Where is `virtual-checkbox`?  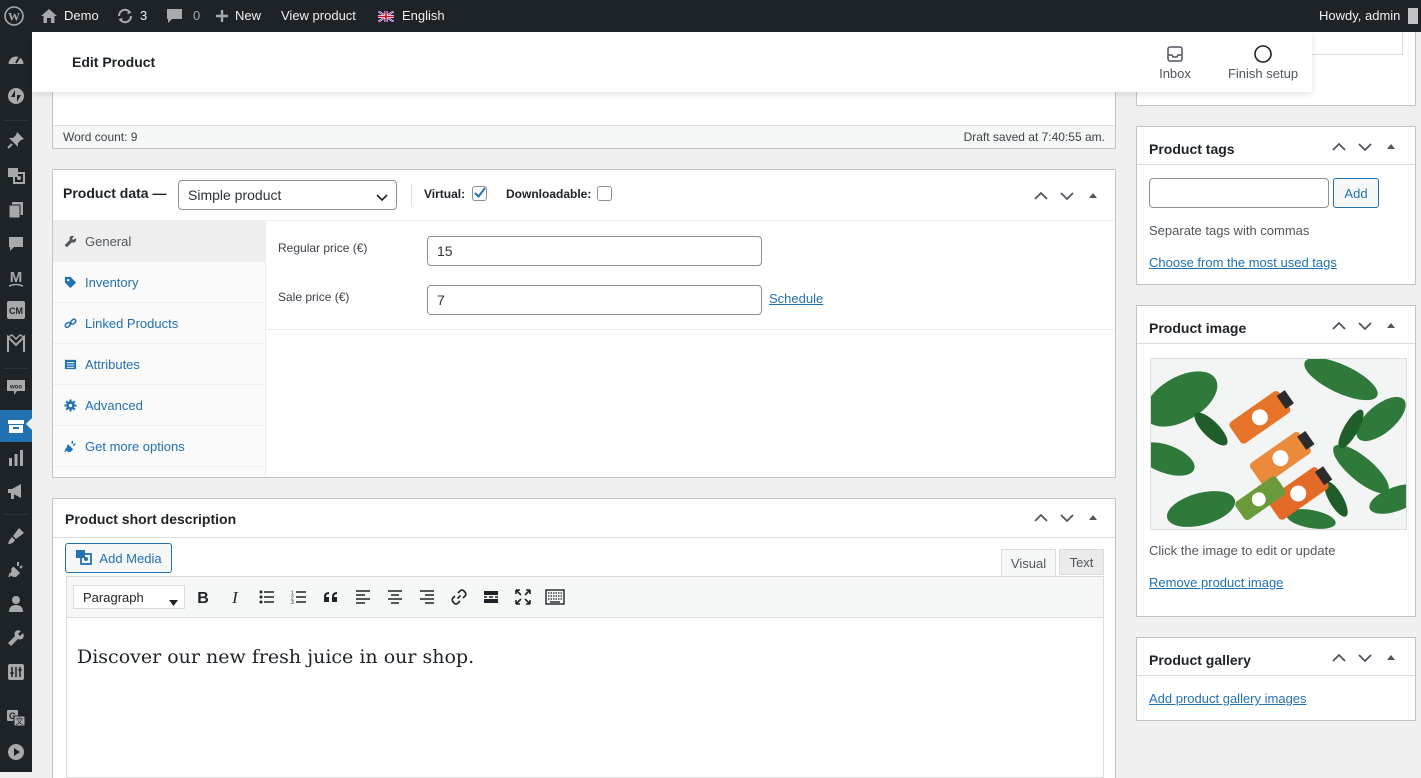
virtual-checkbox is located at coordinates (479, 193).